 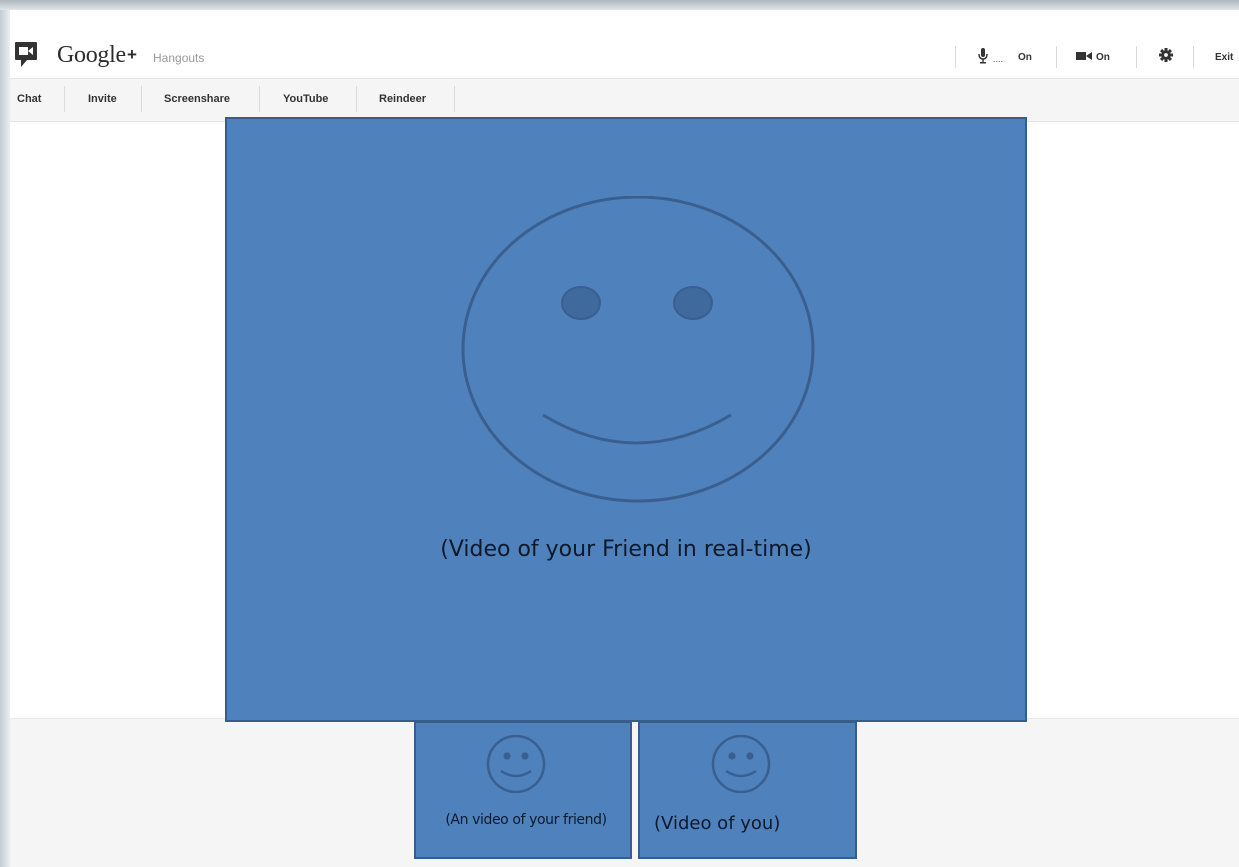 I want to click on gear-icon, so click(x=1166, y=55).